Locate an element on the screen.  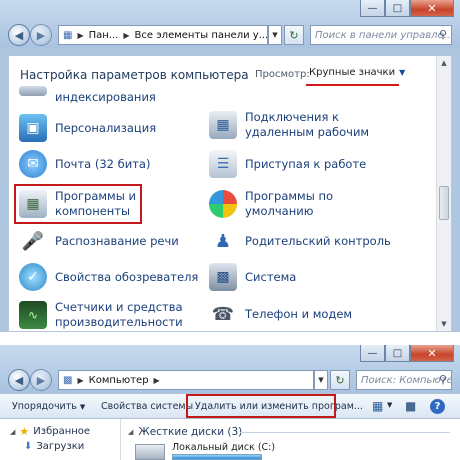
cp-item-getting-started: ☰ Приступая к работе is located at coordinates (287, 164).